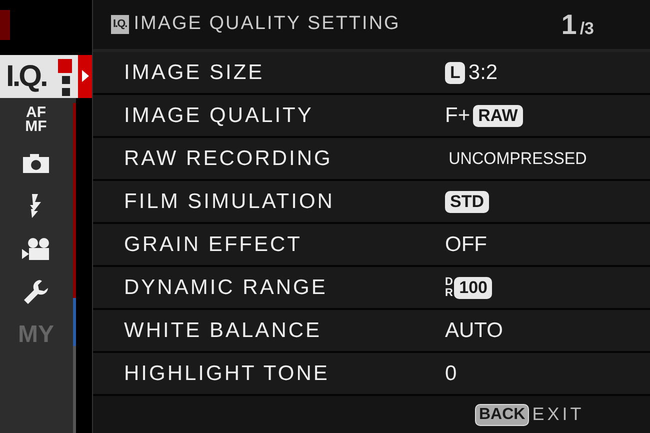 The width and height of the screenshot is (650, 433). I want to click on exit-hint: EXIT, so click(558, 414).